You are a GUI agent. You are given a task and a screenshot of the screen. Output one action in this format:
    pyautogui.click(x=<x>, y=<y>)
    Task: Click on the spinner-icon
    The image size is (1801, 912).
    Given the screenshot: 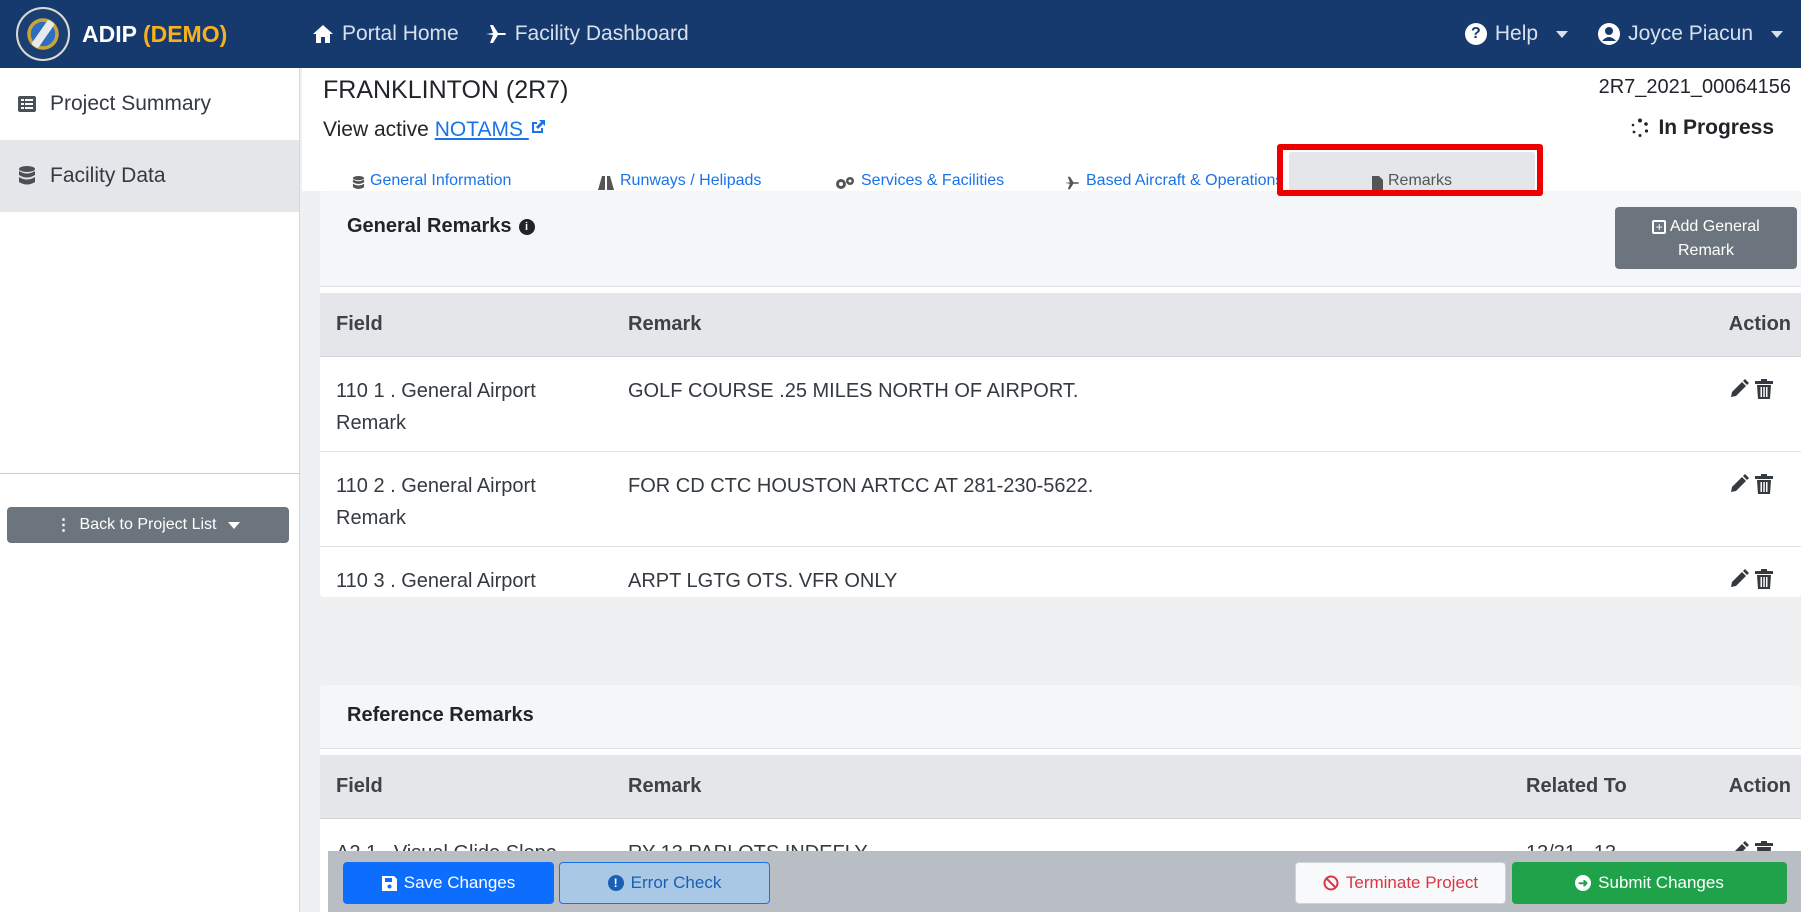 What is the action you would take?
    pyautogui.click(x=1640, y=127)
    